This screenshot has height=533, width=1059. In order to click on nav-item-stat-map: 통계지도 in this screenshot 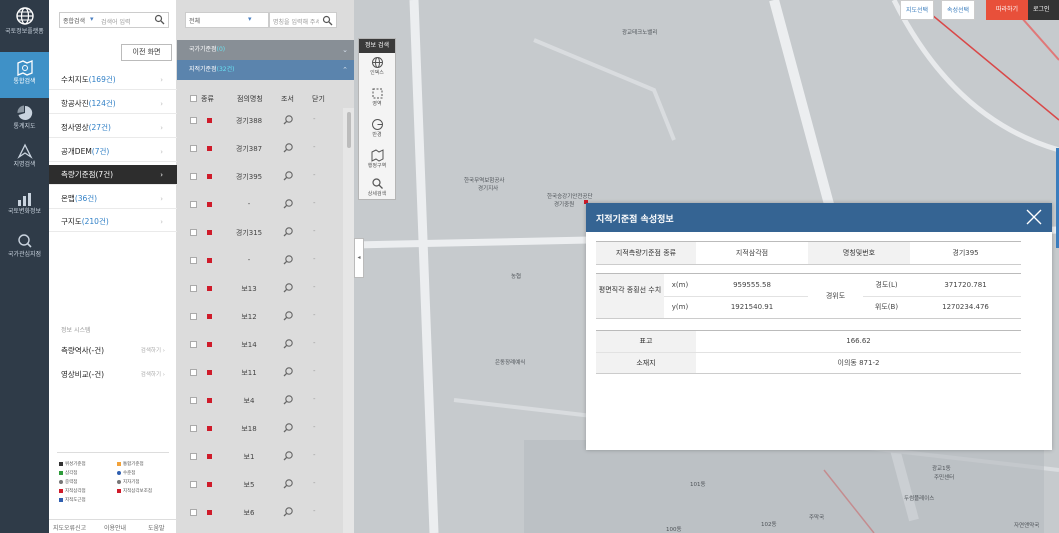, I will do `click(24, 121)`.